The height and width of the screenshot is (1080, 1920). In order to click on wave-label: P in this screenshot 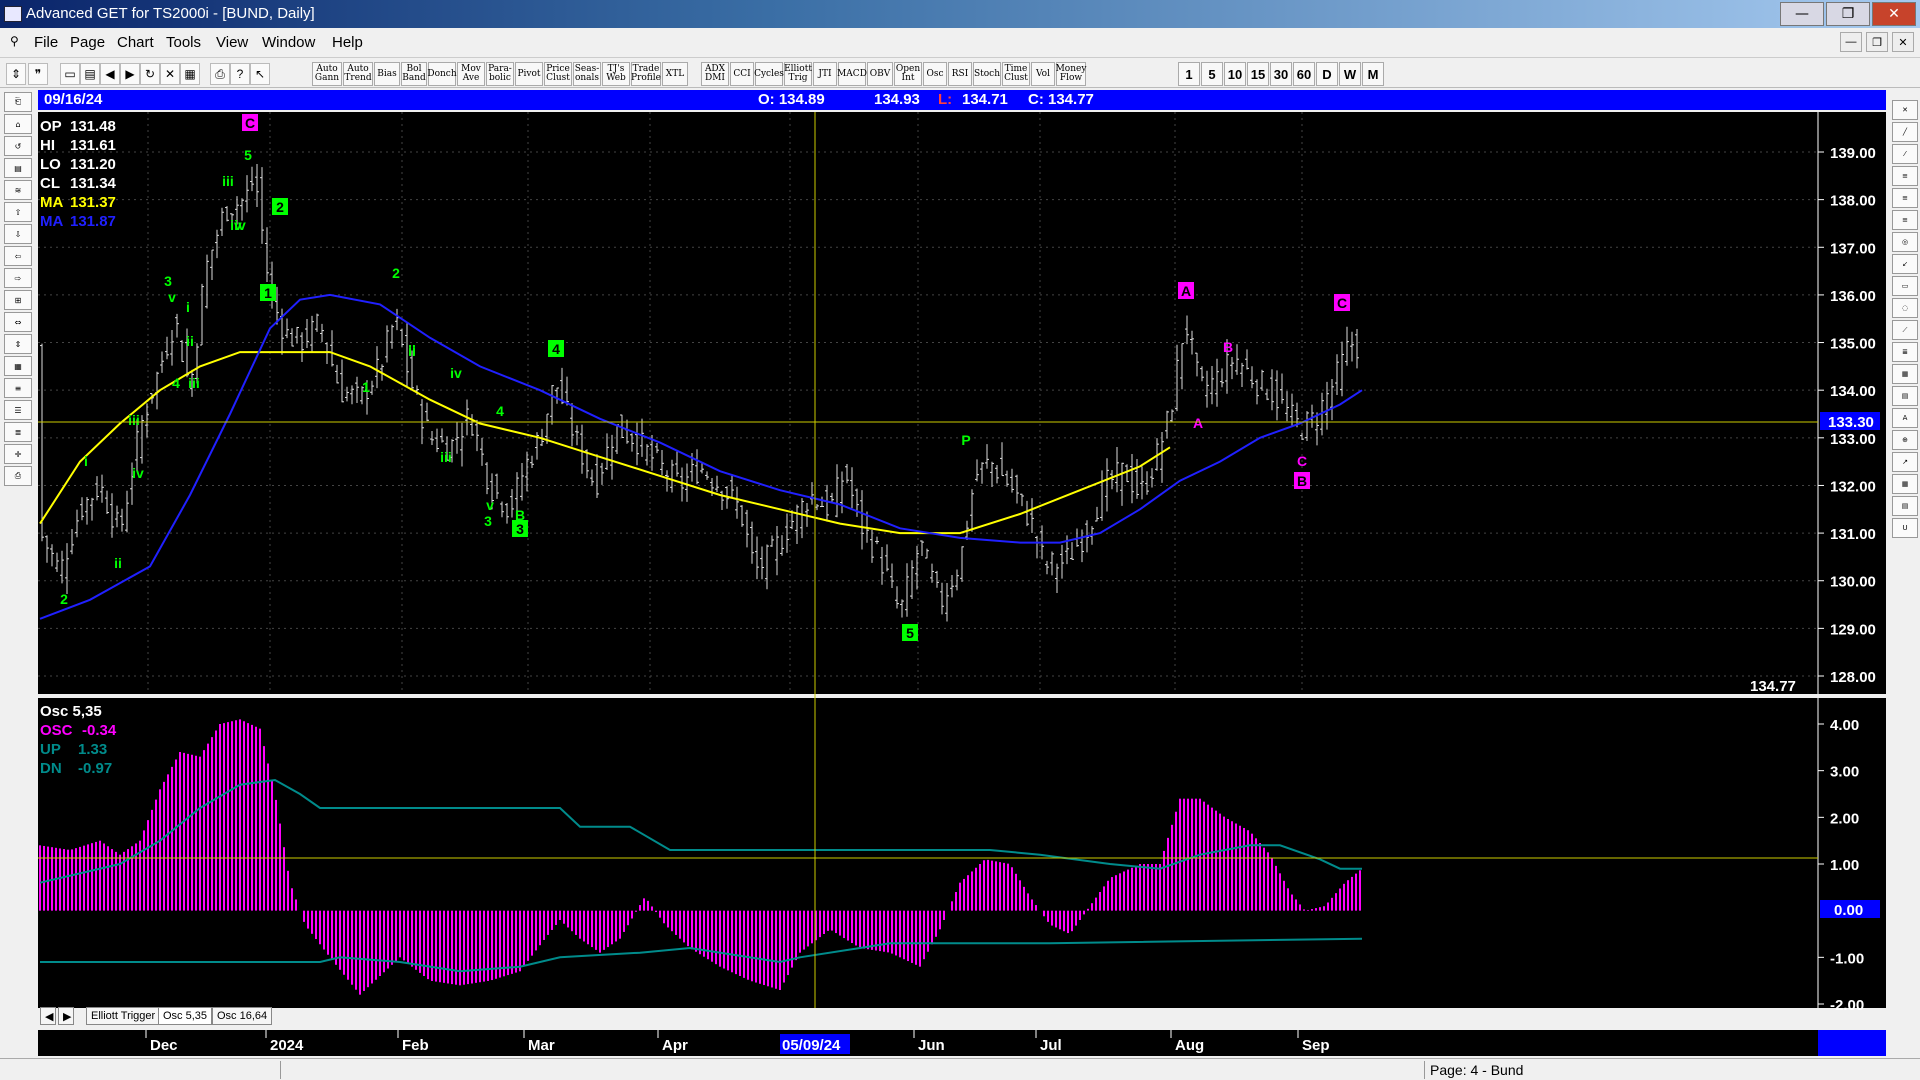, I will do `click(965, 440)`.